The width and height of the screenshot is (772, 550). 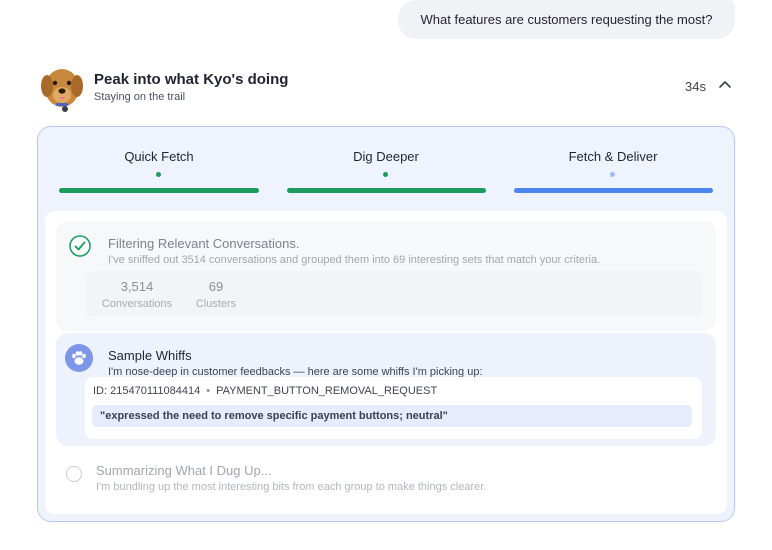 What do you see at coordinates (386, 156) in the screenshot?
I see `step-dig-deeper: Dig Deeper` at bounding box center [386, 156].